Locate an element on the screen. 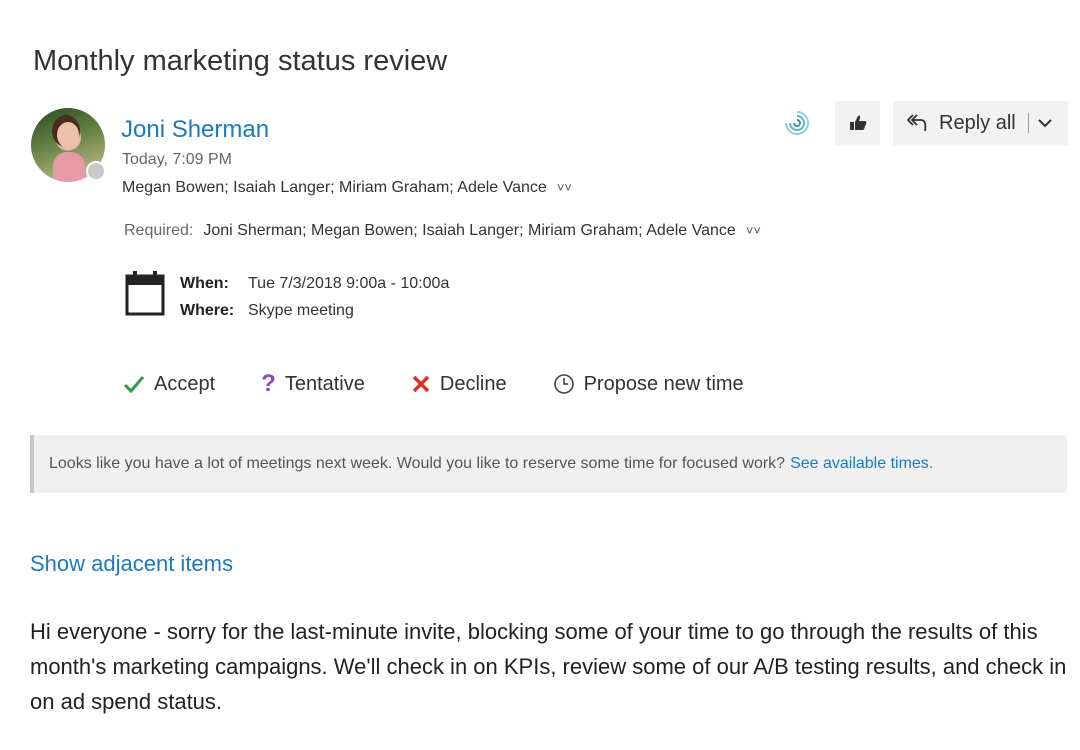  decline-button: Decline is located at coordinates (459, 384).